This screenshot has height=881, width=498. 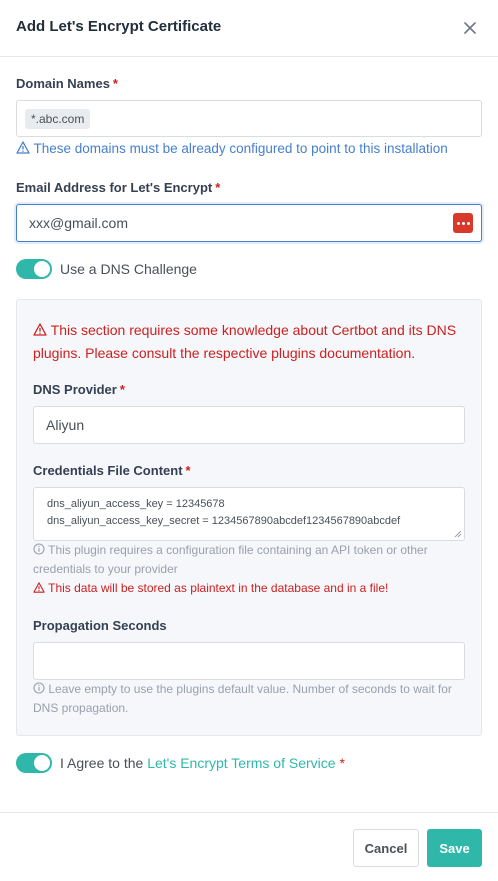 I want to click on dns-provider-value: Aliyun, so click(x=65, y=425).